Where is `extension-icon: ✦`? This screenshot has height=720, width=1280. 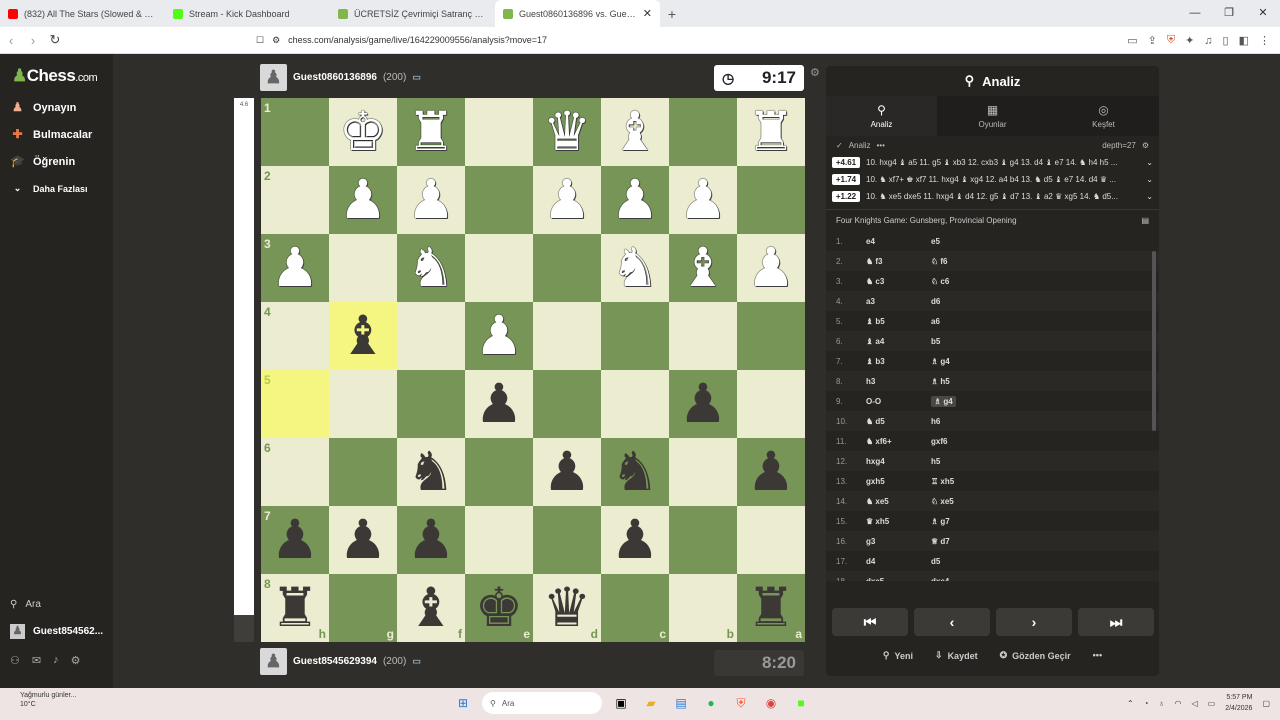 extension-icon: ✦ is located at coordinates (1189, 40).